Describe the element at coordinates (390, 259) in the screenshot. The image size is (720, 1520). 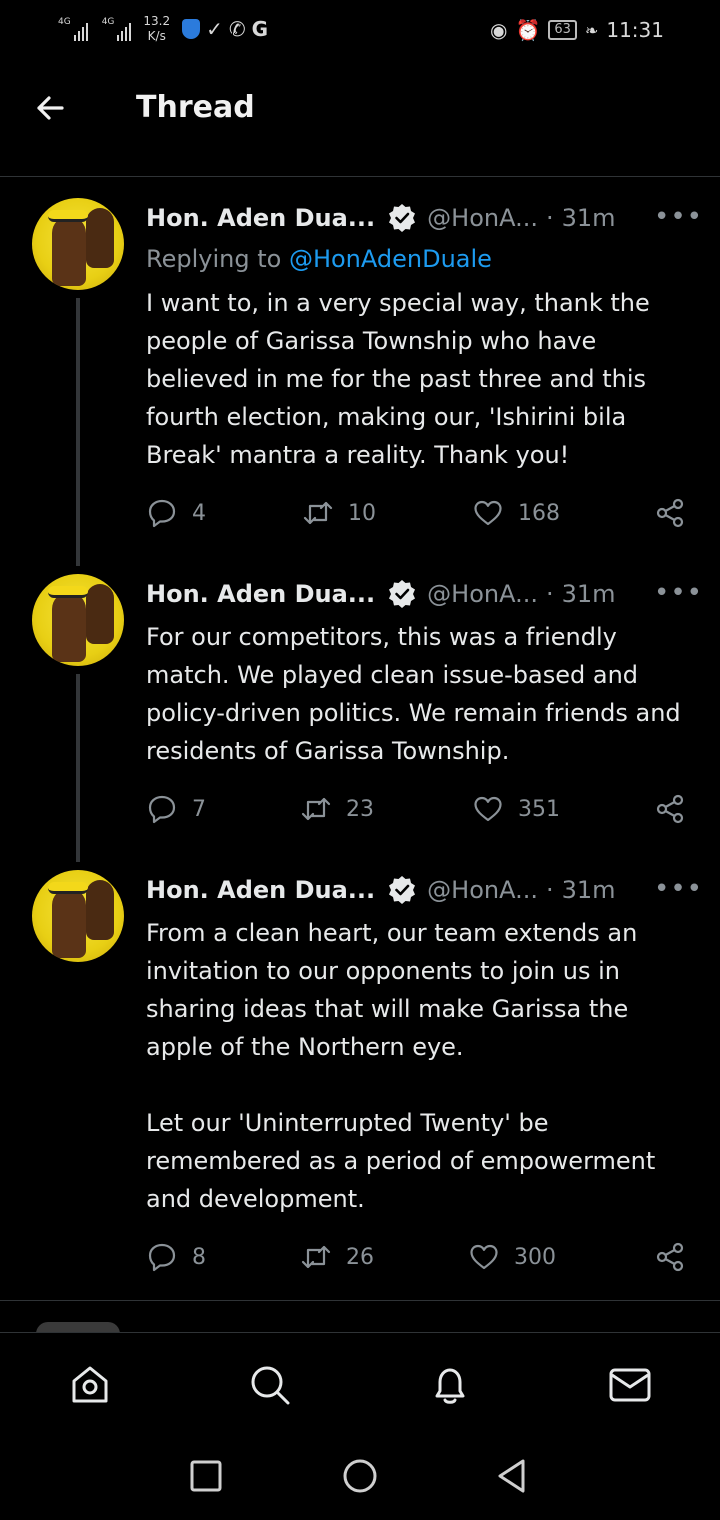
I see `mention-link: @HonAdenDuale` at that location.